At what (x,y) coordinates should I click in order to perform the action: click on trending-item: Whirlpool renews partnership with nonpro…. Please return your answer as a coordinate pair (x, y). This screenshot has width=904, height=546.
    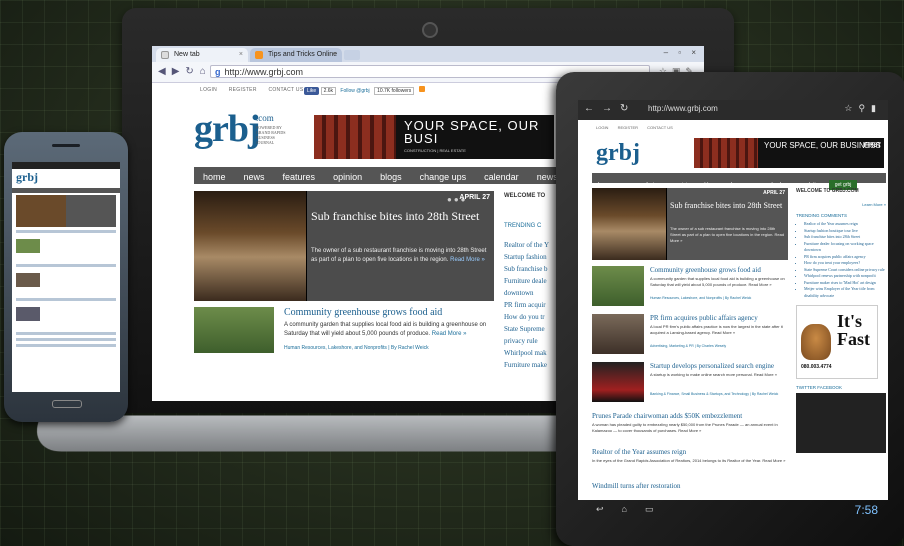
    Looking at the image, I should click on (845, 276).